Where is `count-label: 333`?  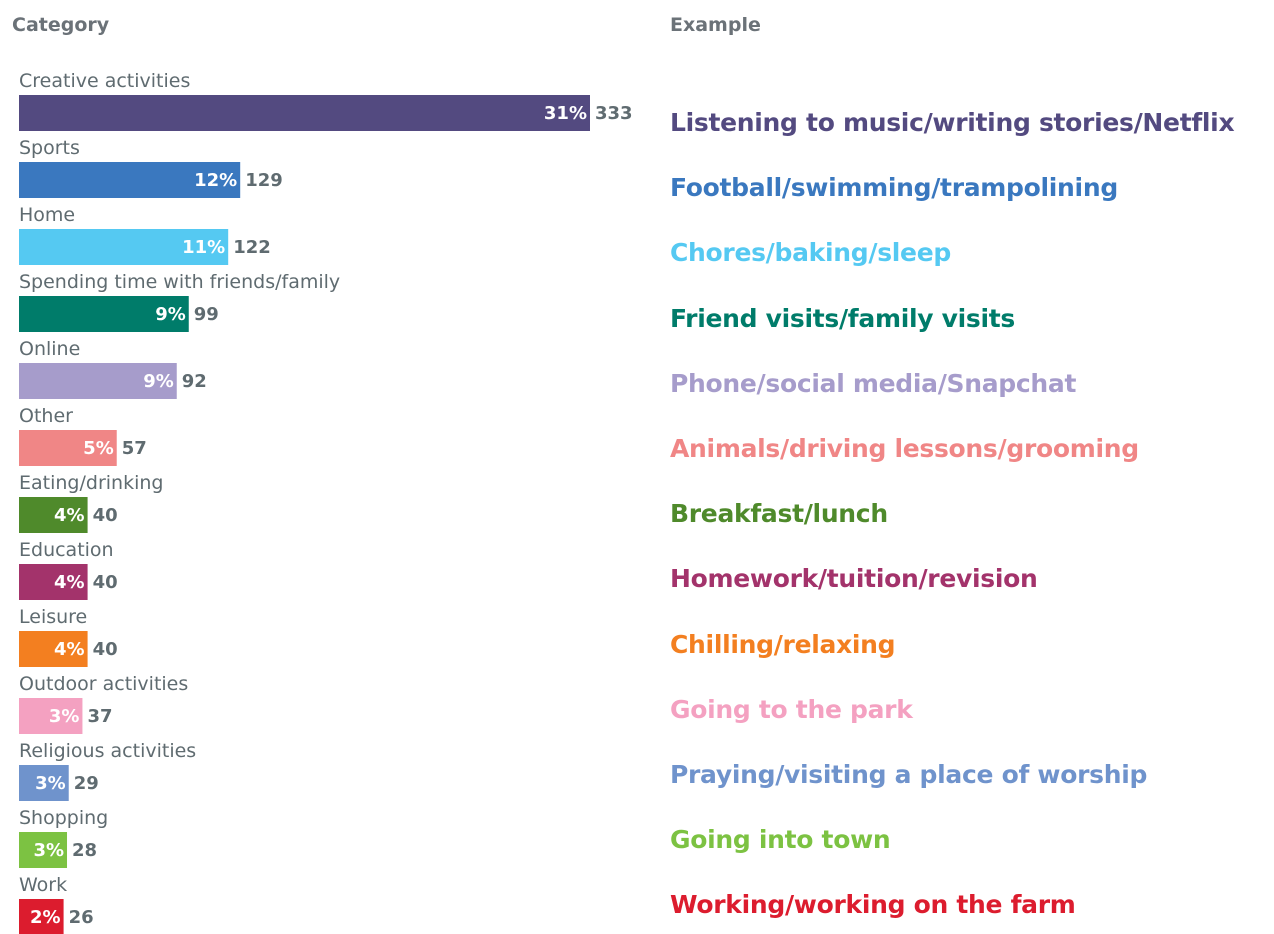
count-label: 333 is located at coordinates (614, 113).